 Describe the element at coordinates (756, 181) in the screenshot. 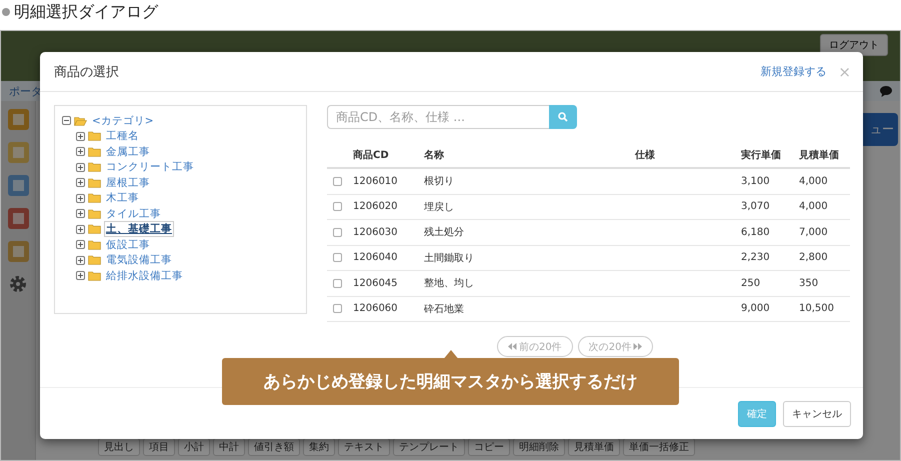

I see `table-cell-text: 3,100` at that location.